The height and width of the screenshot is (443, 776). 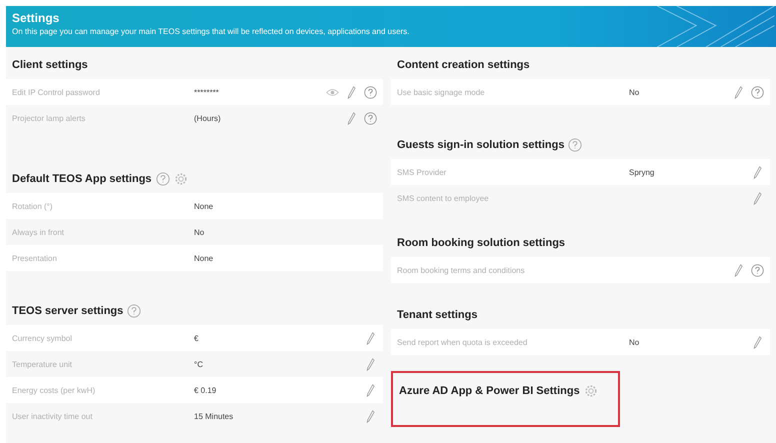 I want to click on section-title: Tenant settings, so click(x=437, y=315).